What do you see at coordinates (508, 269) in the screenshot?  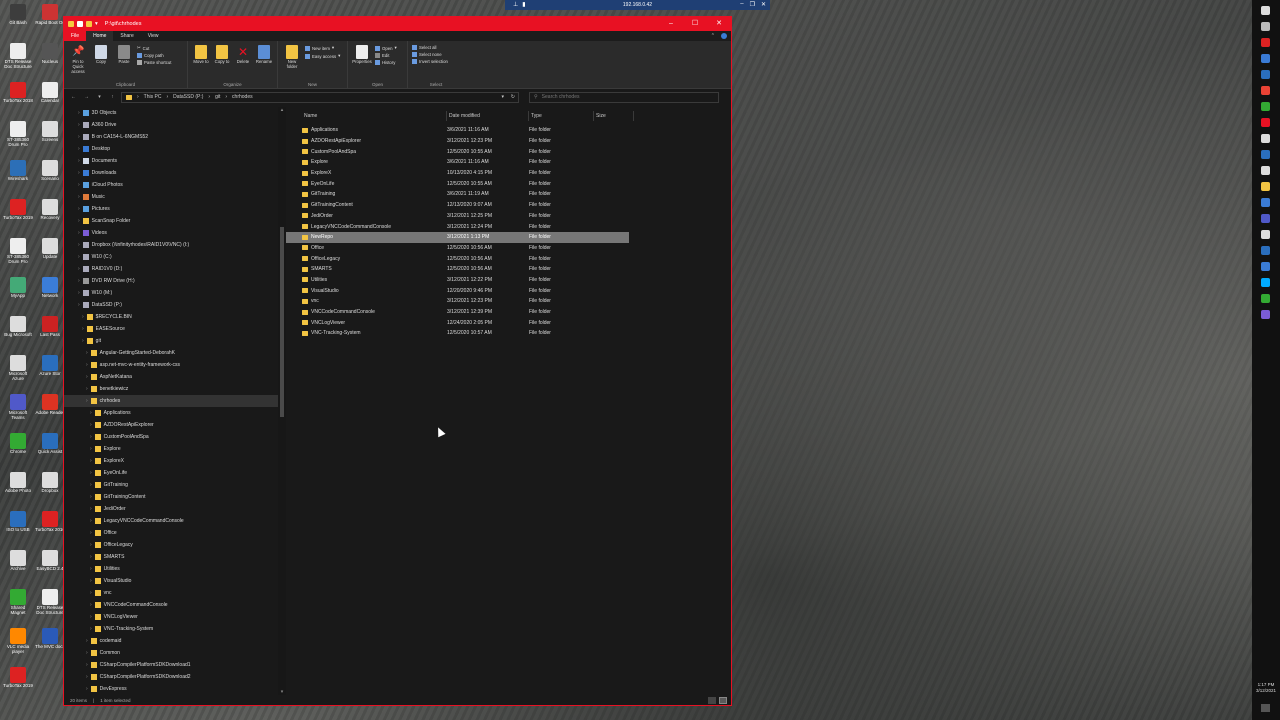 I see `file-row: SMARTS 12/5/2020 10:56 AM File folder` at bounding box center [508, 269].